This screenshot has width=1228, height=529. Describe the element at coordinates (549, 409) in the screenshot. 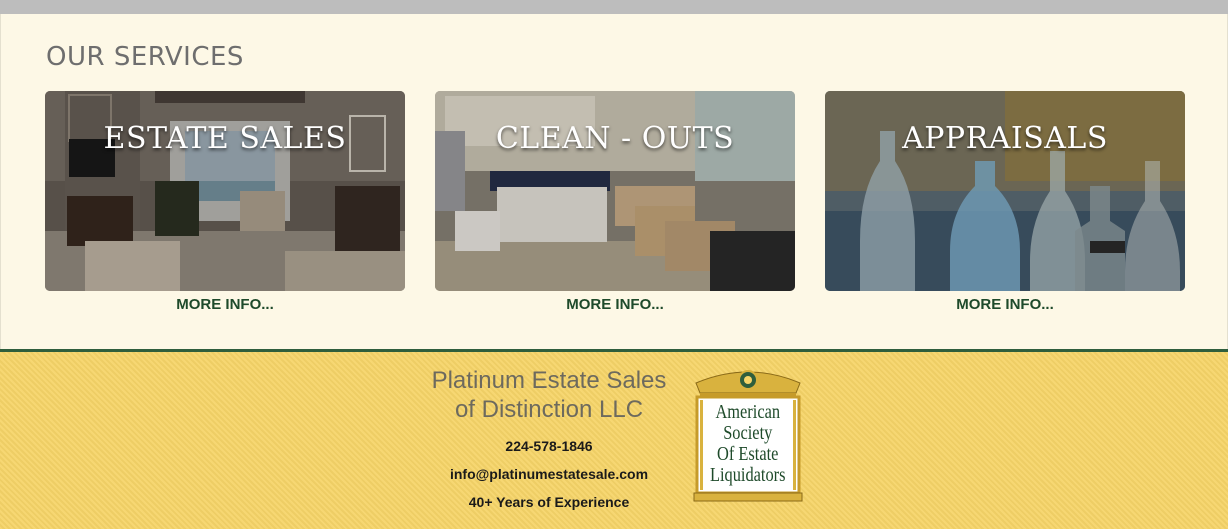

I see `company-name-line2: of Distinction LLC` at that location.